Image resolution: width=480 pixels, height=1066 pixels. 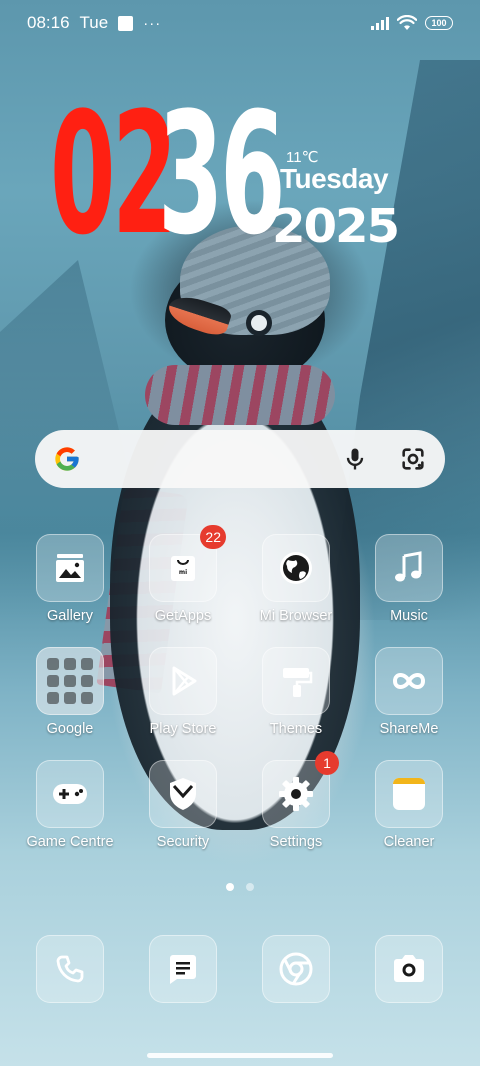 I want to click on app-google-folder: Google, so click(x=70, y=692).